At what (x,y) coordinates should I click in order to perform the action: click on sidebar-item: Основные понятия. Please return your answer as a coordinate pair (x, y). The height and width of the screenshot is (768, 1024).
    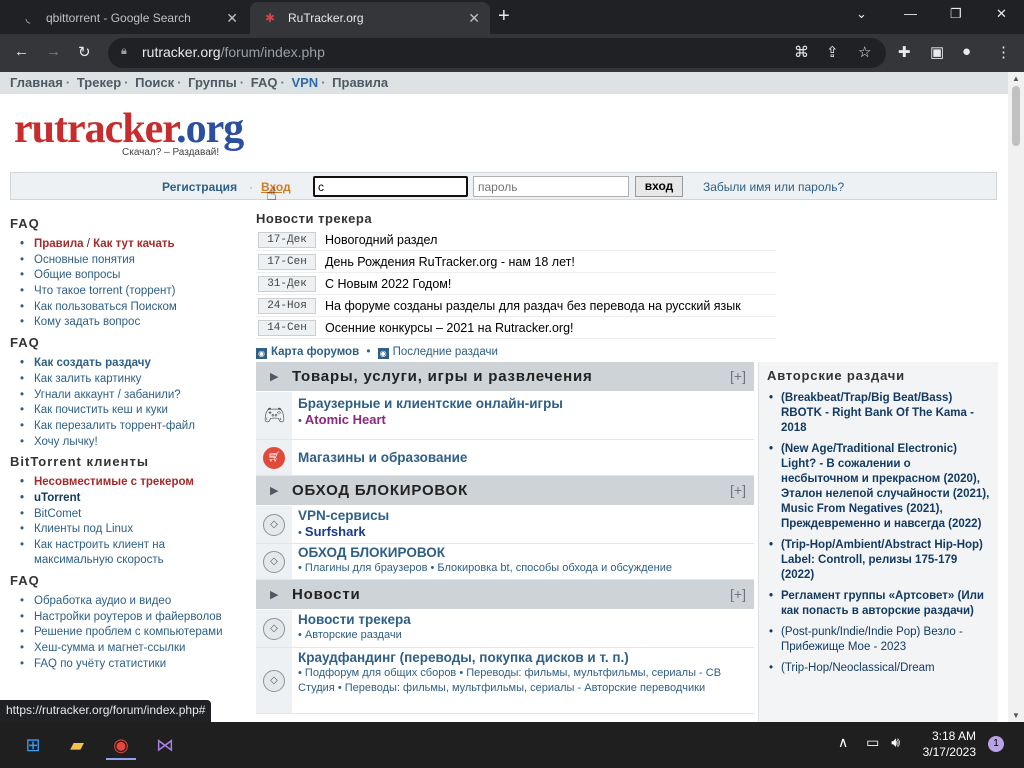
    Looking at the image, I should click on (130, 261).